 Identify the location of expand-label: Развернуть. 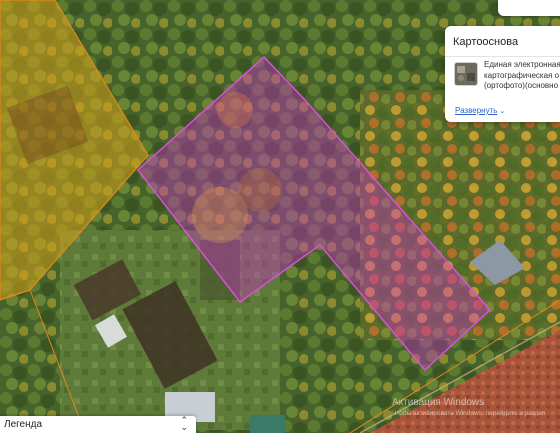
(476, 110).